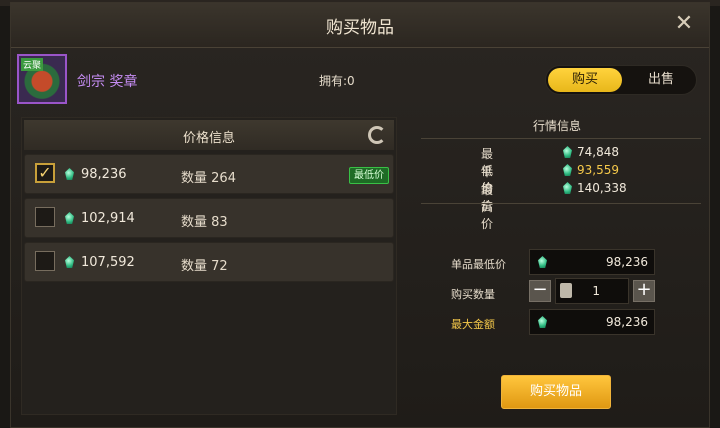  Describe the element at coordinates (108, 262) in the screenshot. I see `row-price: 107,592` at that location.